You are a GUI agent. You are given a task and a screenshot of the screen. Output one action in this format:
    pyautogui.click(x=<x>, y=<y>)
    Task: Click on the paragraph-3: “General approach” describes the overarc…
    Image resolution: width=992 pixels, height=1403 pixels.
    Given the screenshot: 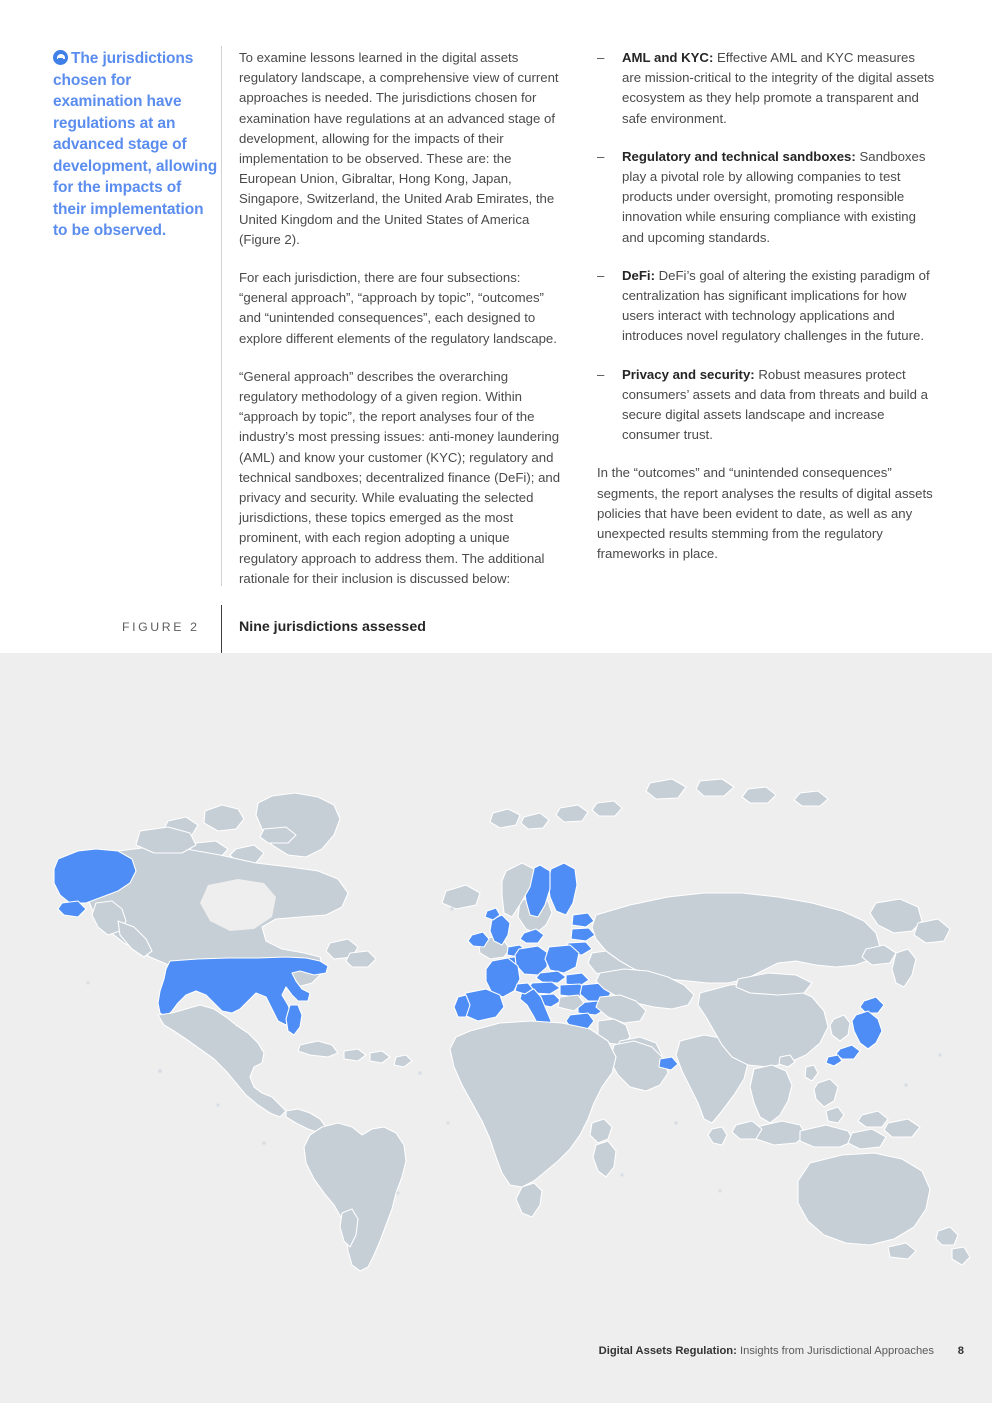 What is the action you would take?
    pyautogui.click(x=400, y=477)
    